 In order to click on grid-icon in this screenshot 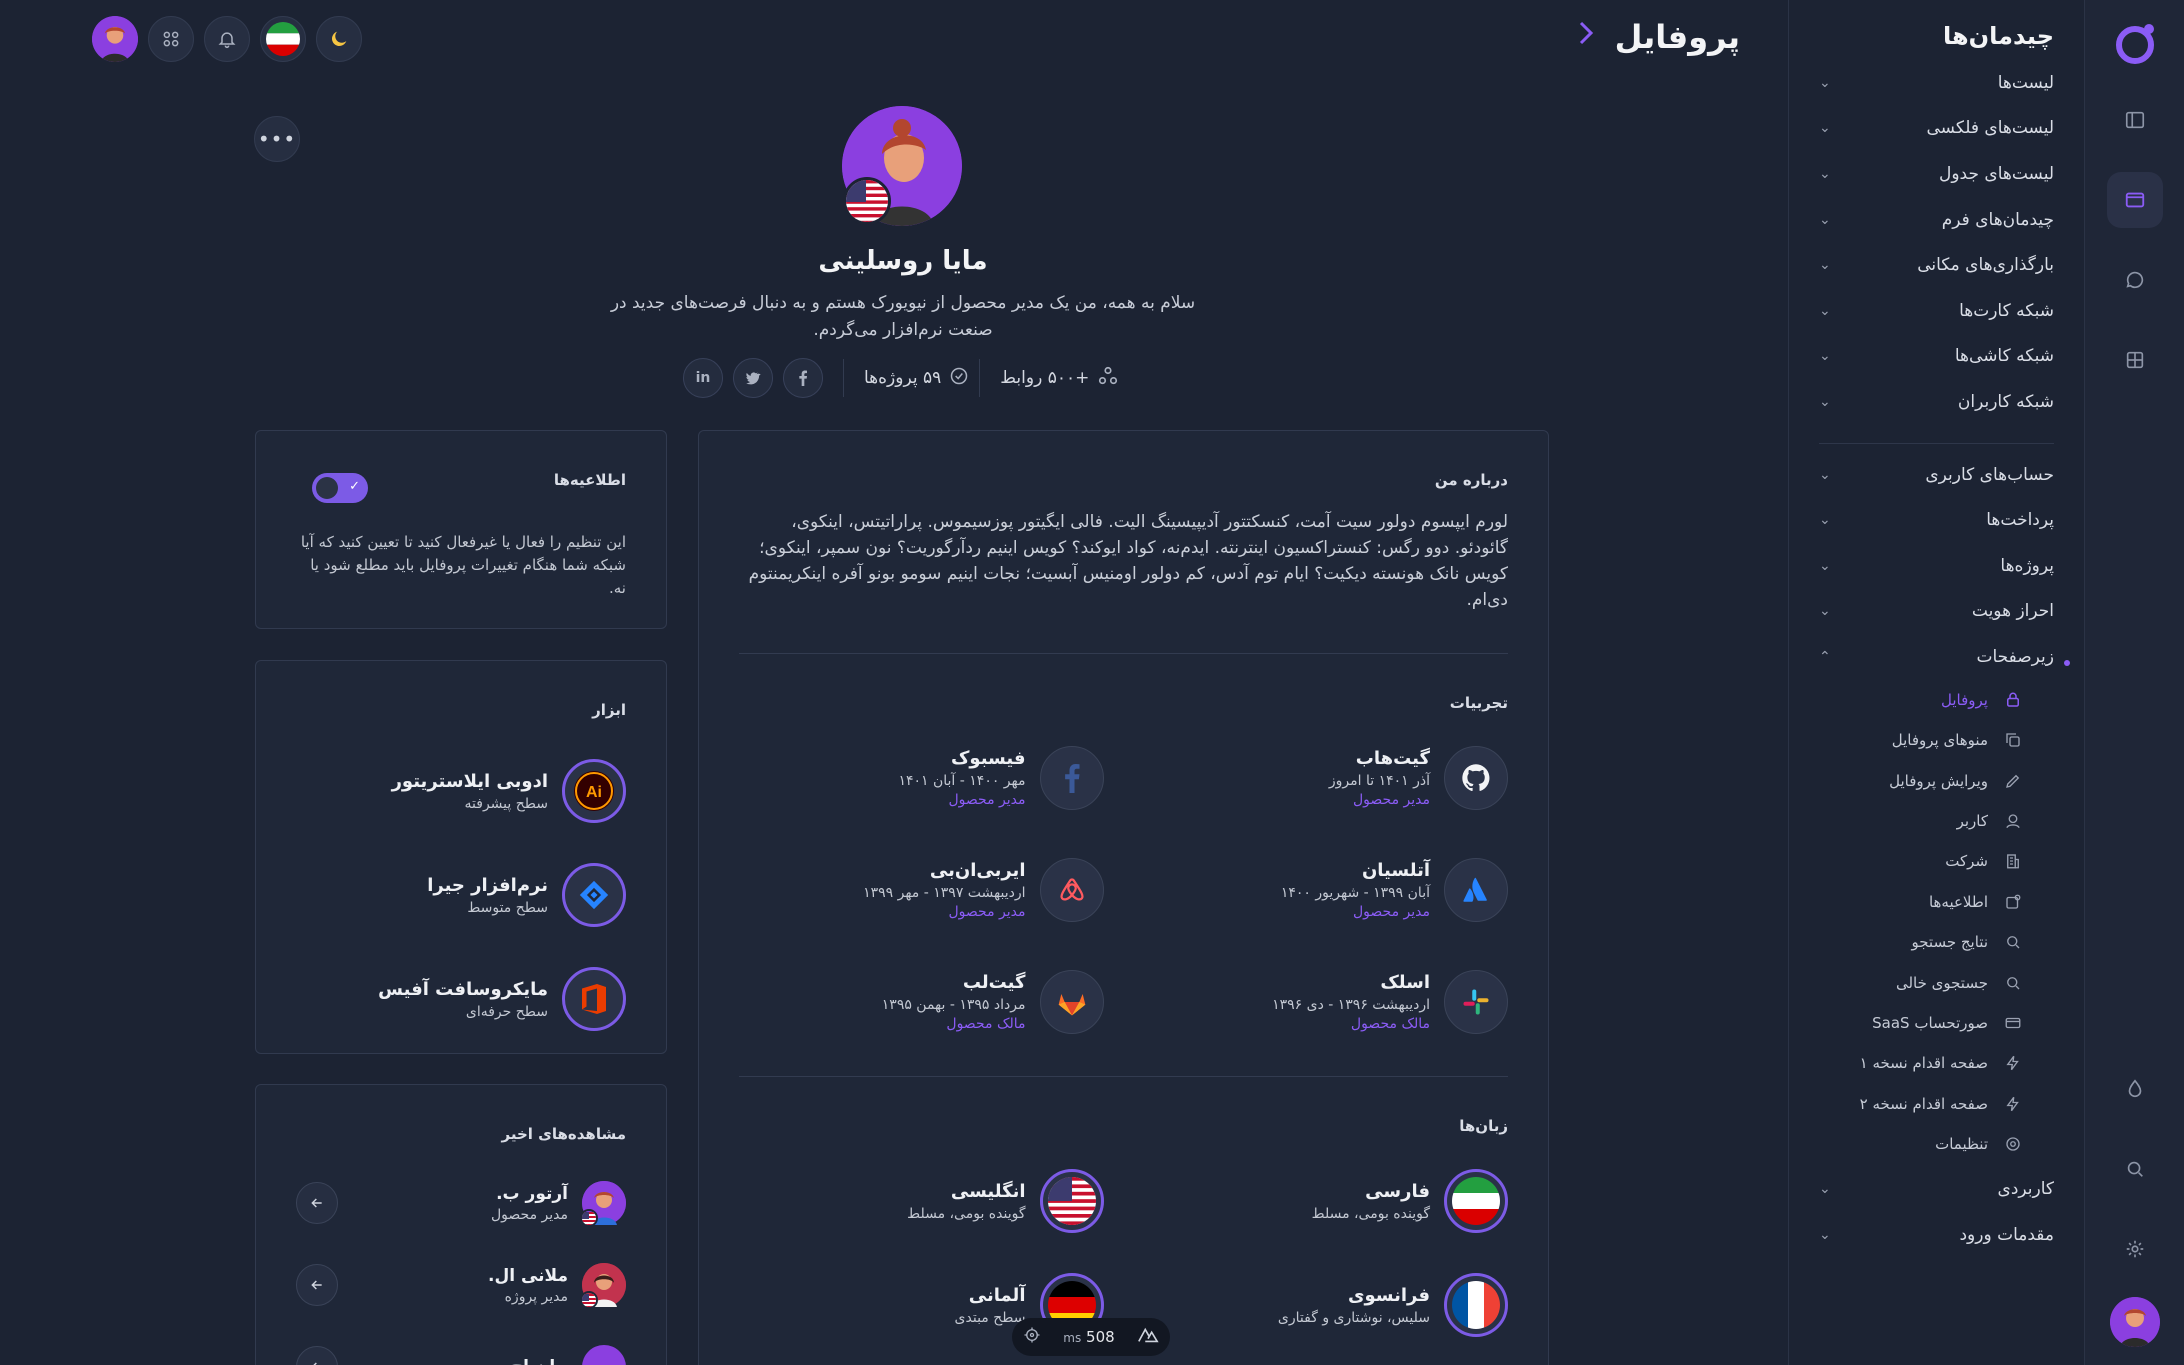, I will do `click(2135, 360)`.